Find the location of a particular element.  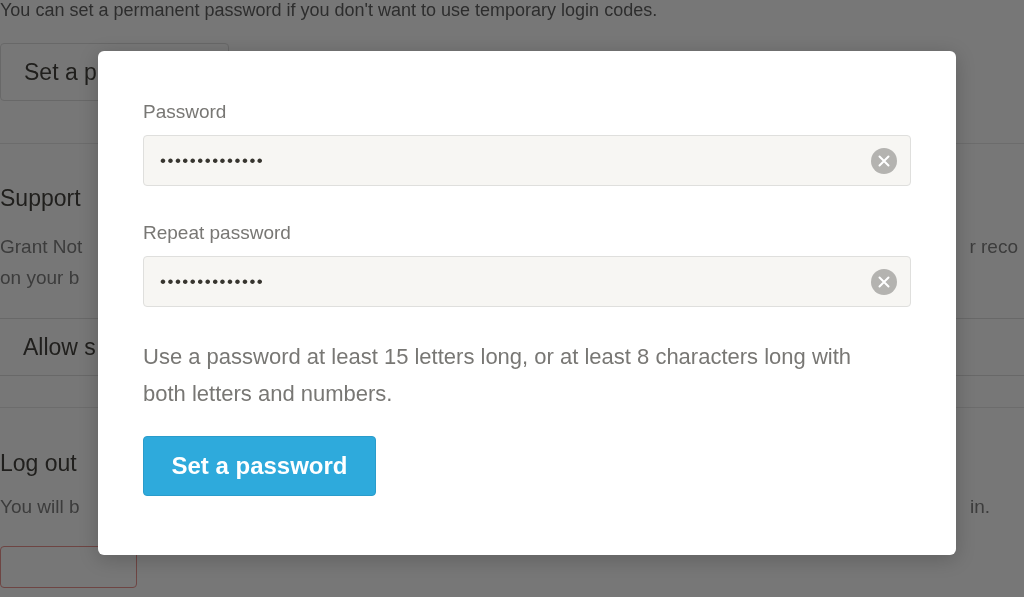

section-heading: Support is located at coordinates (40, 198).